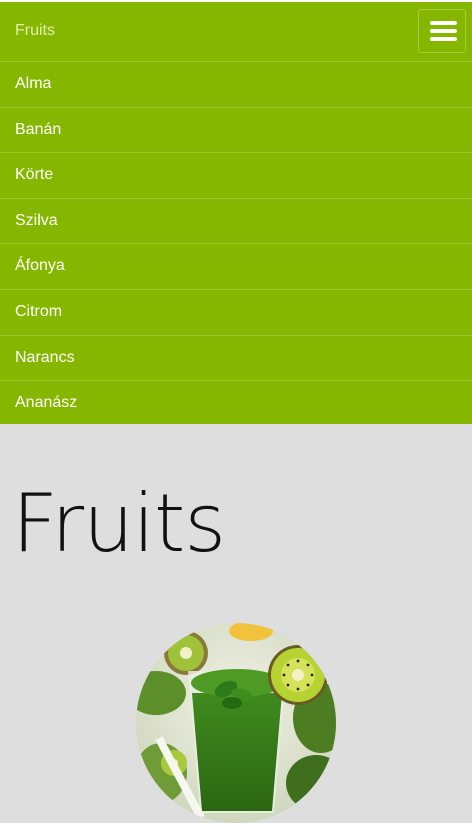  What do you see at coordinates (46, 403) in the screenshot?
I see `nav-link: Ananász` at bounding box center [46, 403].